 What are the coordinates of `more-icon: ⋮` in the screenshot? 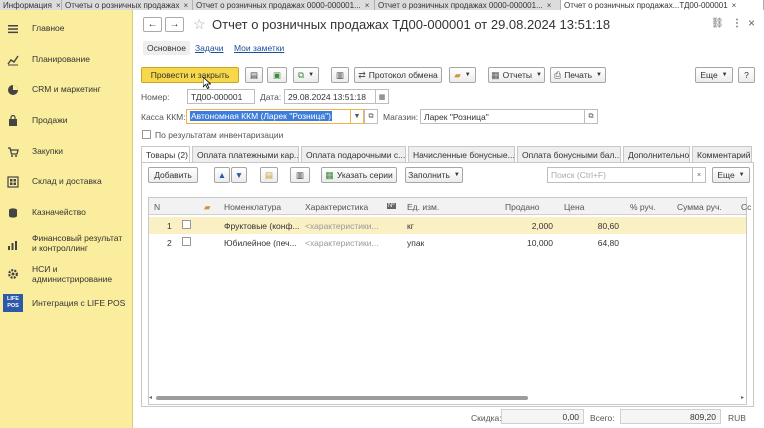 It's located at (737, 23).